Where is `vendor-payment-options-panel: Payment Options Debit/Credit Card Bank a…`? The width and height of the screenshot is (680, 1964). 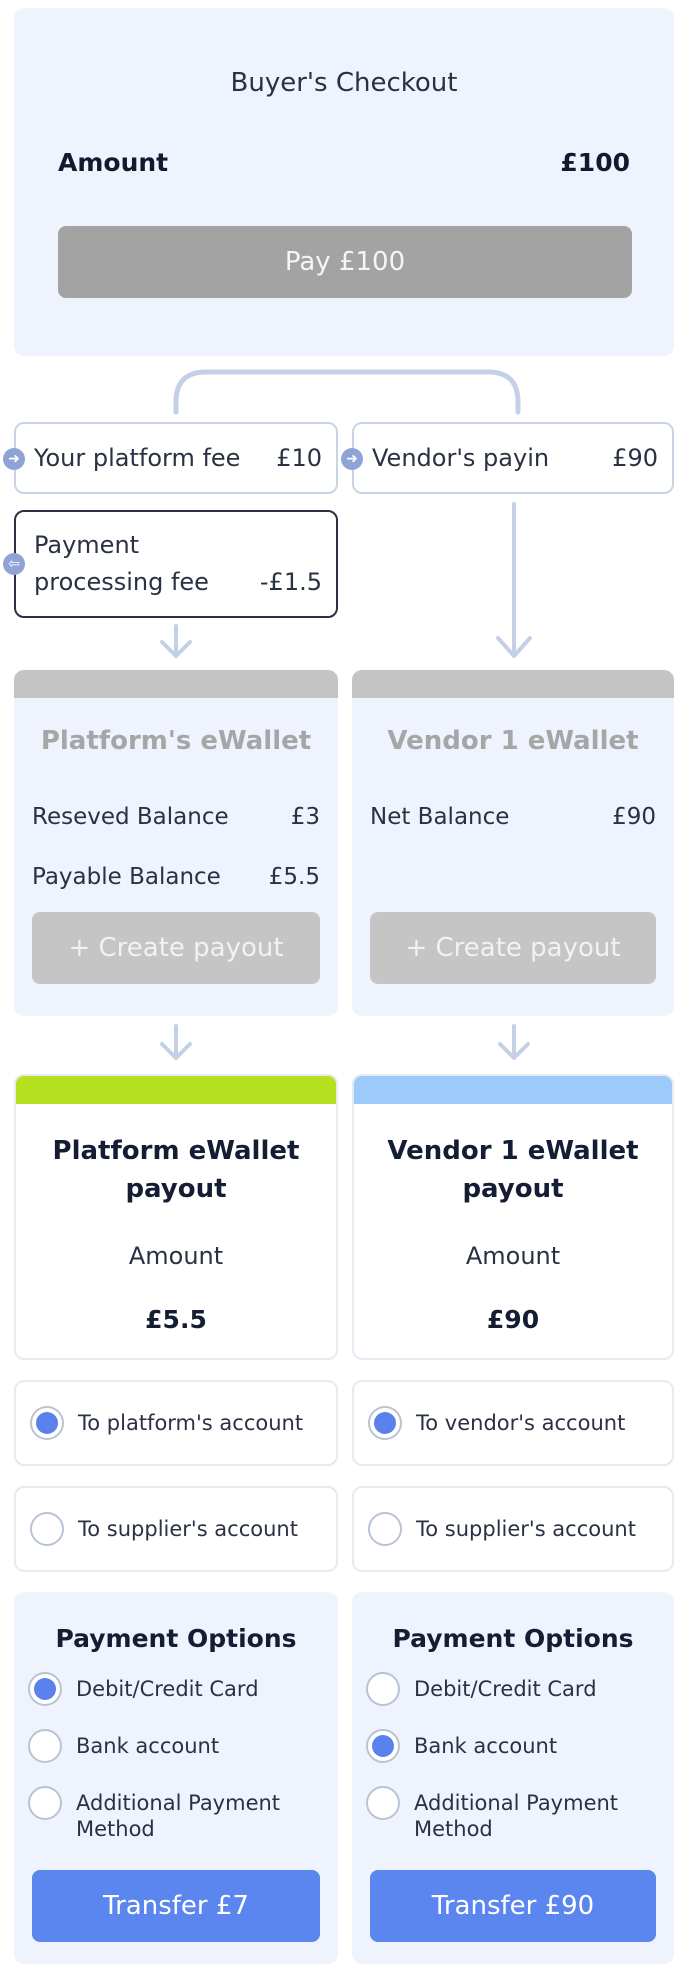
vendor-payment-options-panel: Payment Options Debit/Credit Card Bank a… is located at coordinates (513, 1778).